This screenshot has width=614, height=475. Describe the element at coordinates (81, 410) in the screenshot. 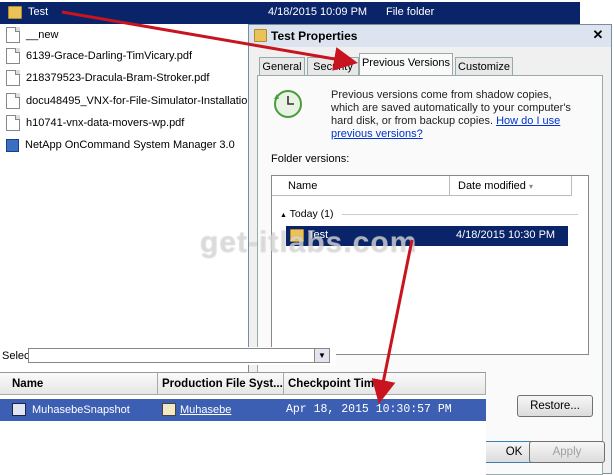

I see `checkpoint-name: MuhasebeSnapshot` at that location.